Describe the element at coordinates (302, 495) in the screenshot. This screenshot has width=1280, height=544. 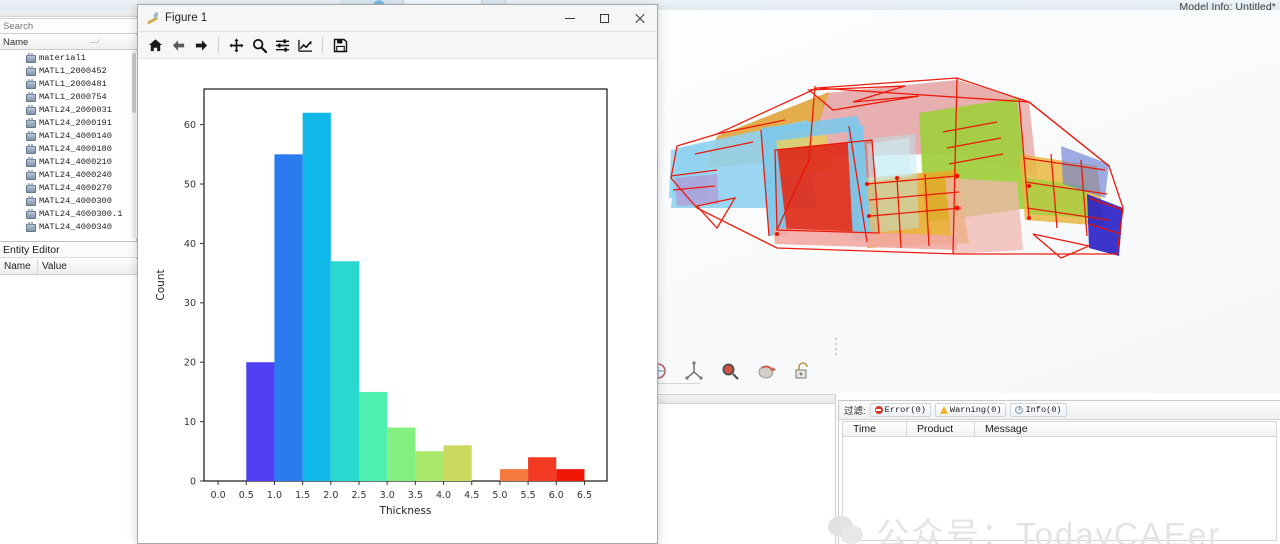
I see `x-tick-label: 1.5` at that location.